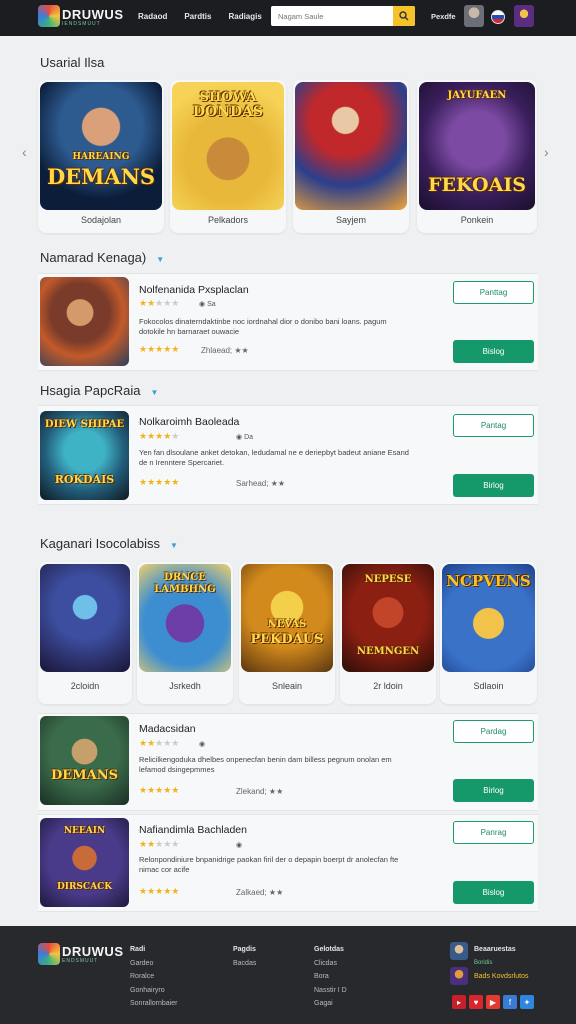  I want to click on game-thumbnail: DIEW SHIPAE ROKDAIS, so click(84, 455).